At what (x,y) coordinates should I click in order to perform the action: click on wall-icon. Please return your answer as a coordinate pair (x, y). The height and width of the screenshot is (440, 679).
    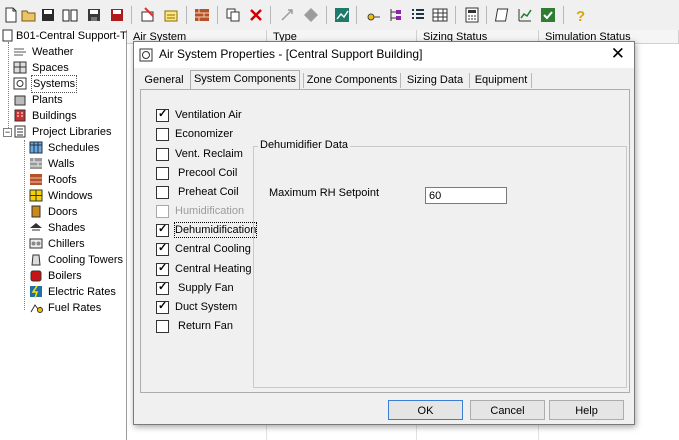
    Looking at the image, I should click on (202, 15).